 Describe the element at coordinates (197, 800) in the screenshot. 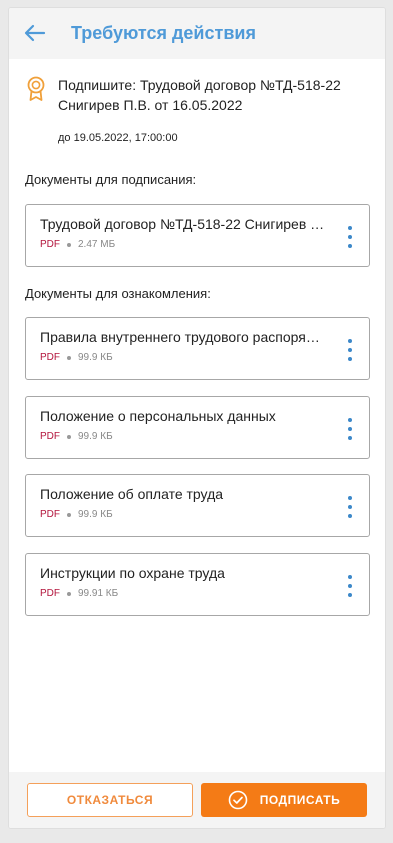

I see `action-bar: ОТКАЗАТЬСЯ ПОДПИСАТЬ` at that location.